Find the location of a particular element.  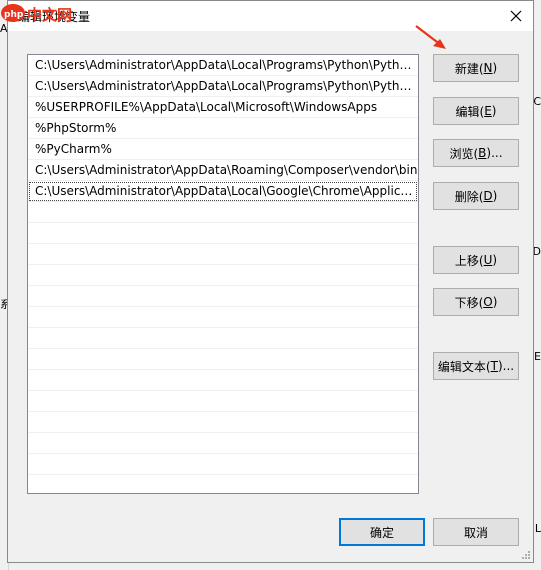

edit-button-hotkey: E is located at coordinates (488, 111).